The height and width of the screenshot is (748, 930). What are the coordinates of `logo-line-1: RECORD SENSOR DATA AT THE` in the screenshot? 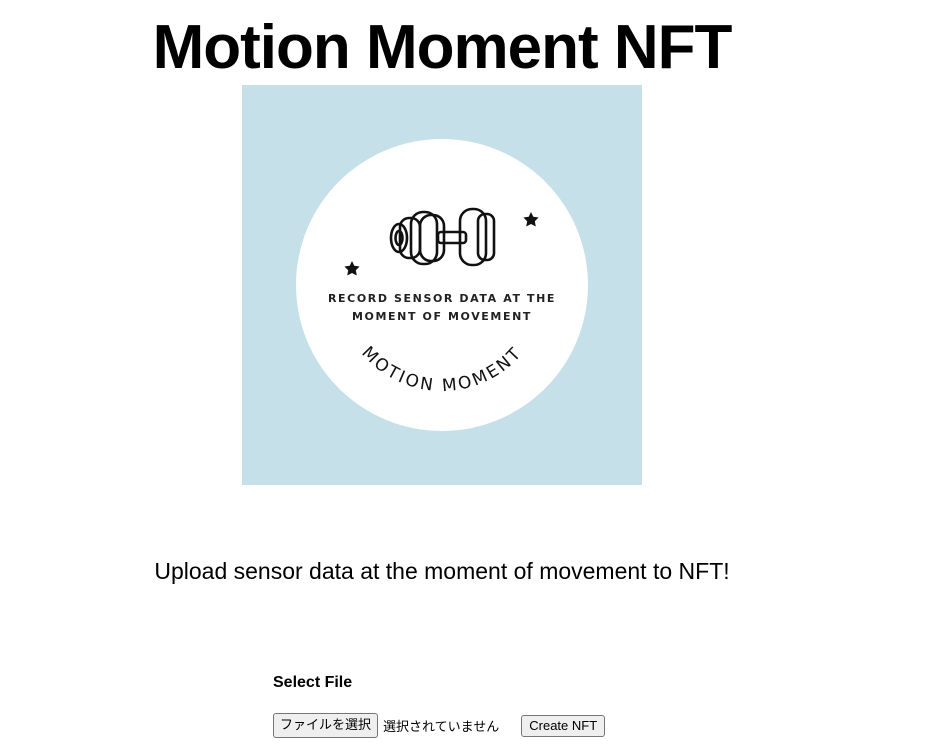 It's located at (442, 298).